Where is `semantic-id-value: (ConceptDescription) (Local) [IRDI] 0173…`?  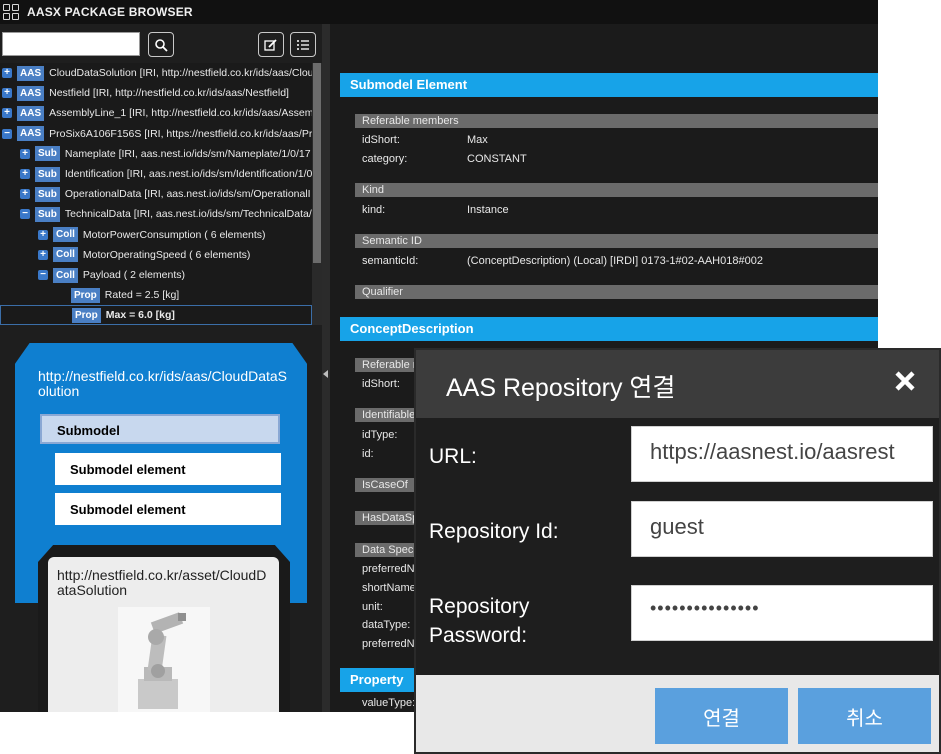
semantic-id-value: (ConceptDescription) (Local) [IRDI] 0173… is located at coordinates (615, 261).